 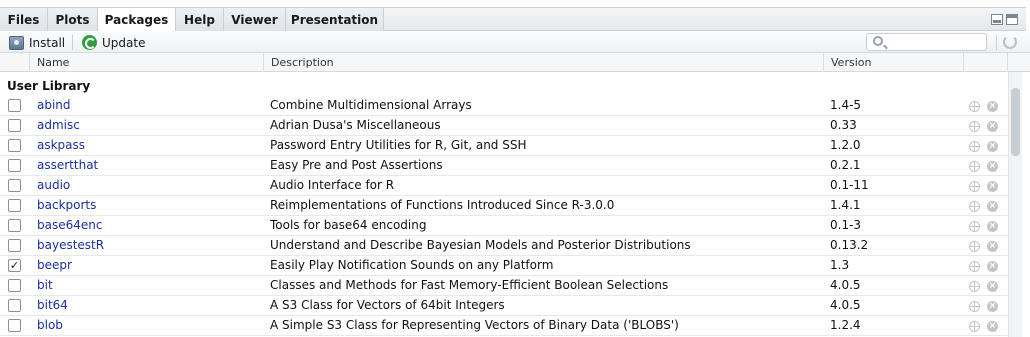 I want to click on package-name-link: askpass, so click(x=61, y=145).